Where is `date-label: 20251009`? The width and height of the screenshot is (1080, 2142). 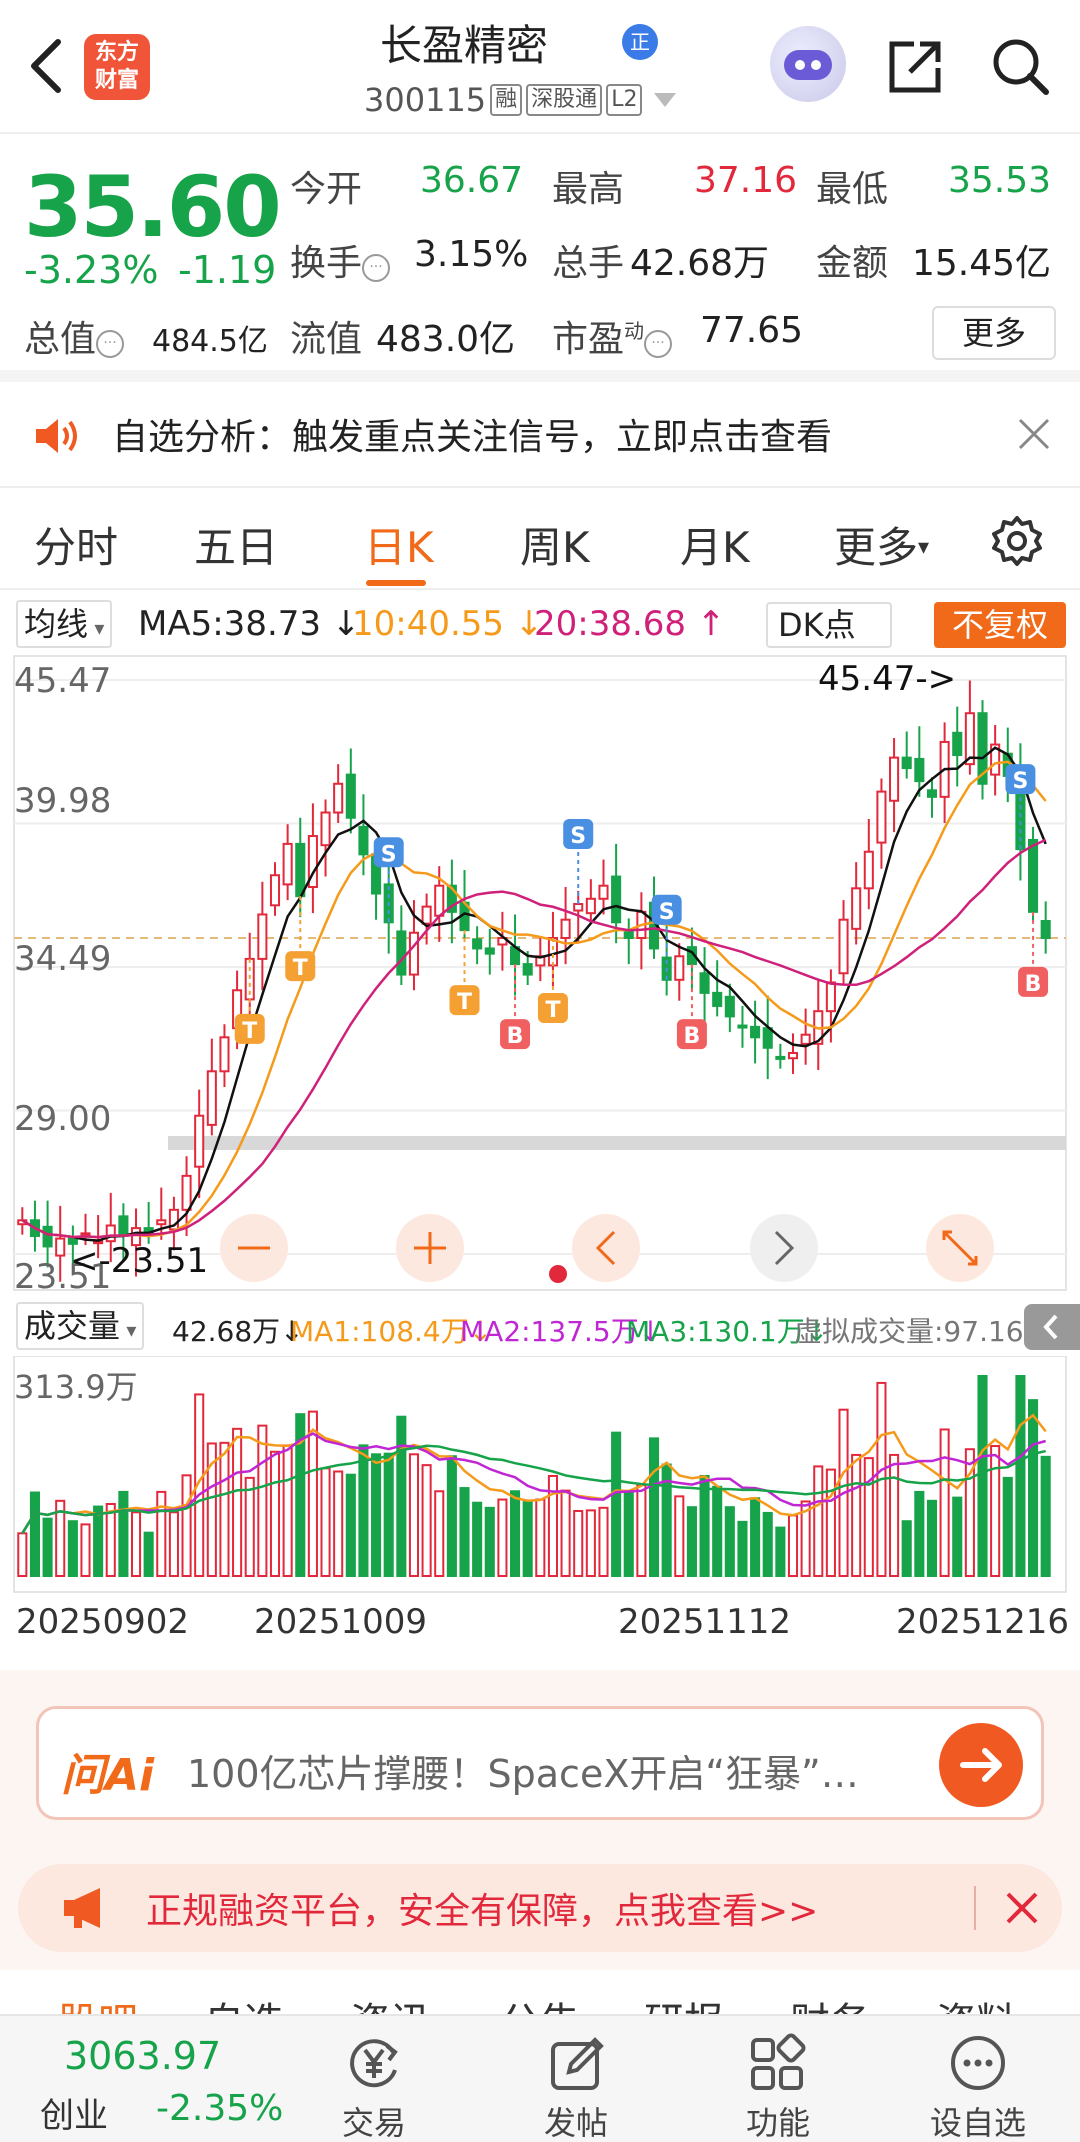 date-label: 20251009 is located at coordinates (341, 1622).